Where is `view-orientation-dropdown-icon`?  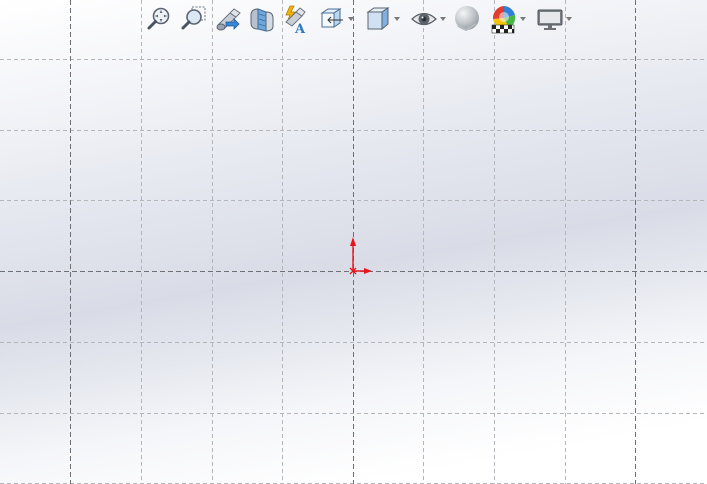 view-orientation-dropdown-icon is located at coordinates (351, 19).